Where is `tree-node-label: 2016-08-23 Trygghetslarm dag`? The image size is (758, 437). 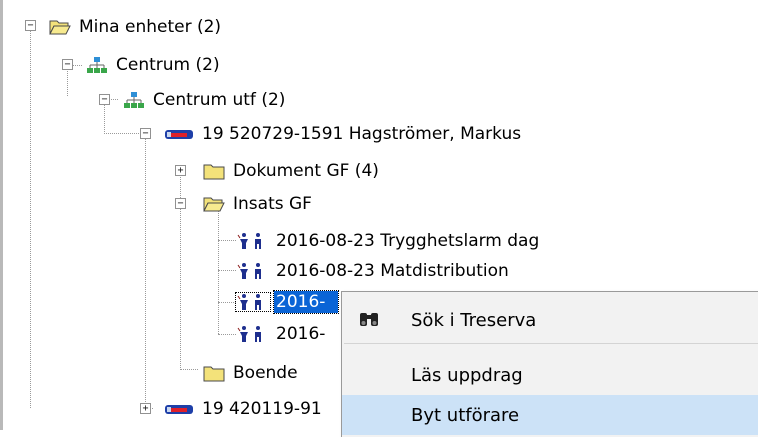 tree-node-label: 2016-08-23 Trygghetslarm dag is located at coordinates (408, 241).